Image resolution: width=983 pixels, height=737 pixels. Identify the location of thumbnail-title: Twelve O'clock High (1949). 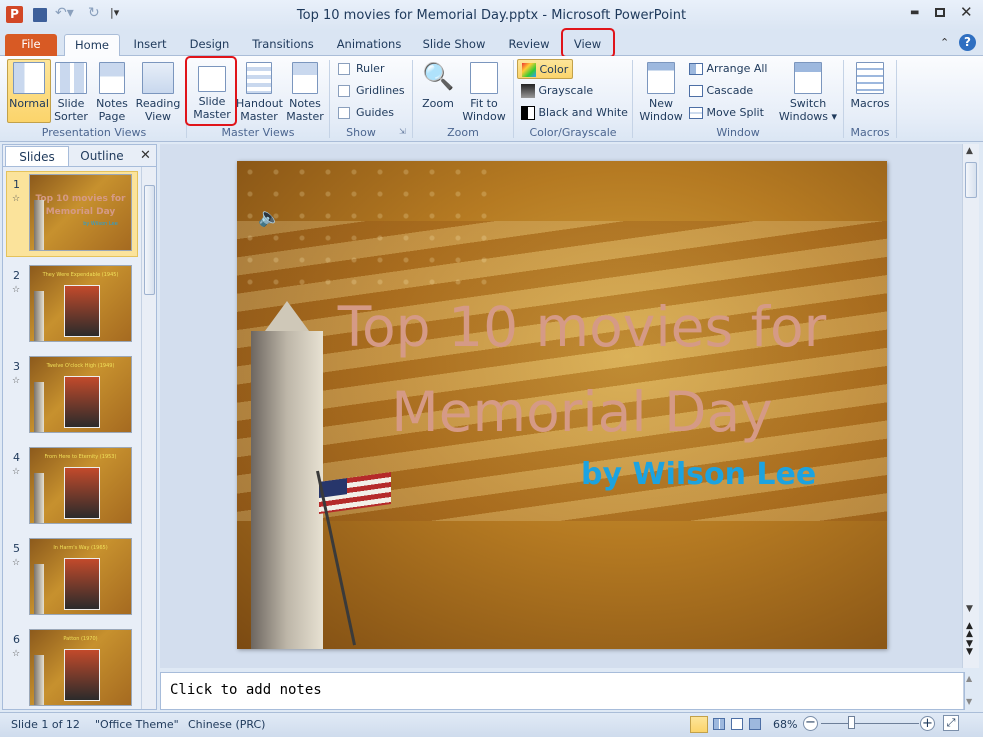
(80, 366).